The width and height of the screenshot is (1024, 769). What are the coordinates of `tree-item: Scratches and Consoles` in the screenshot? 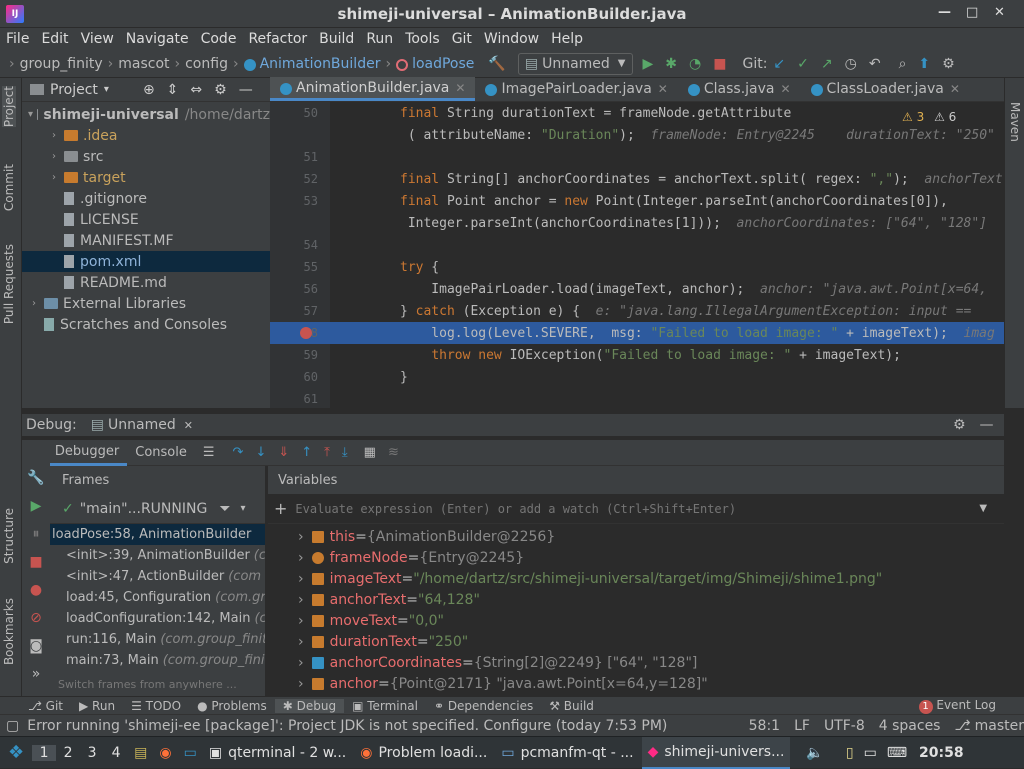 It's located at (146, 324).